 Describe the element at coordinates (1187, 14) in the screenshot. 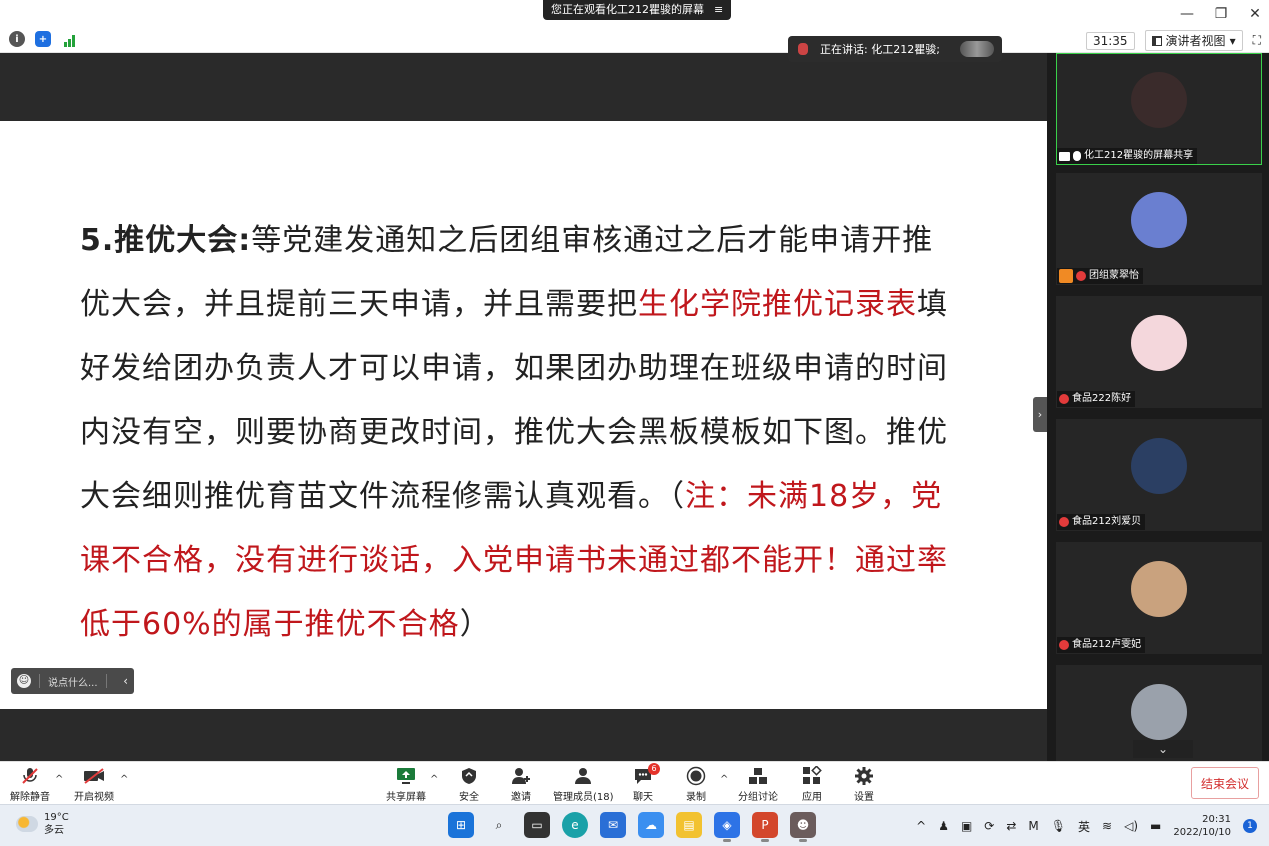

I see `minimize-icon: —` at that location.